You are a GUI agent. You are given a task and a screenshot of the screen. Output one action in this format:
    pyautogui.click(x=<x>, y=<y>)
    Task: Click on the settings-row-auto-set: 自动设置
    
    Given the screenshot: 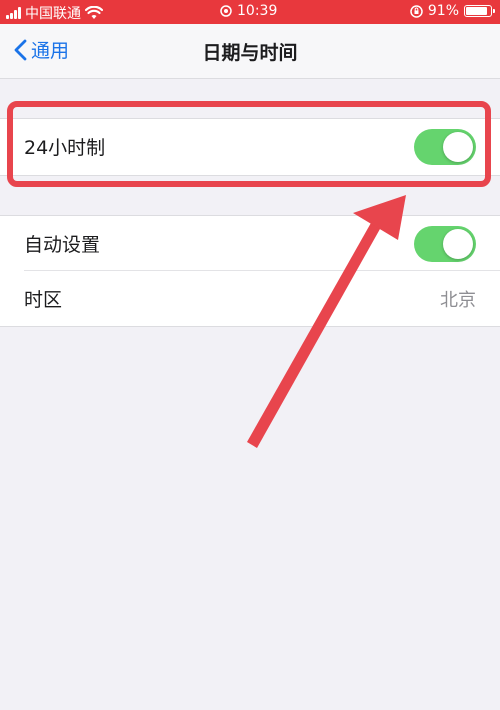 What is the action you would take?
    pyautogui.click(x=250, y=243)
    